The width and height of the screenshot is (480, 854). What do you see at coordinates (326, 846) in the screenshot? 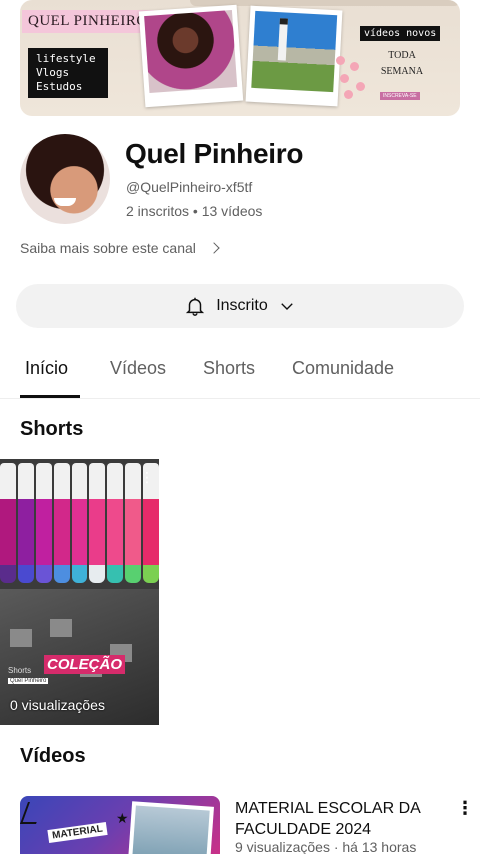
I see `video-meta: 9 visualizações · há 13 horas` at bounding box center [326, 846].